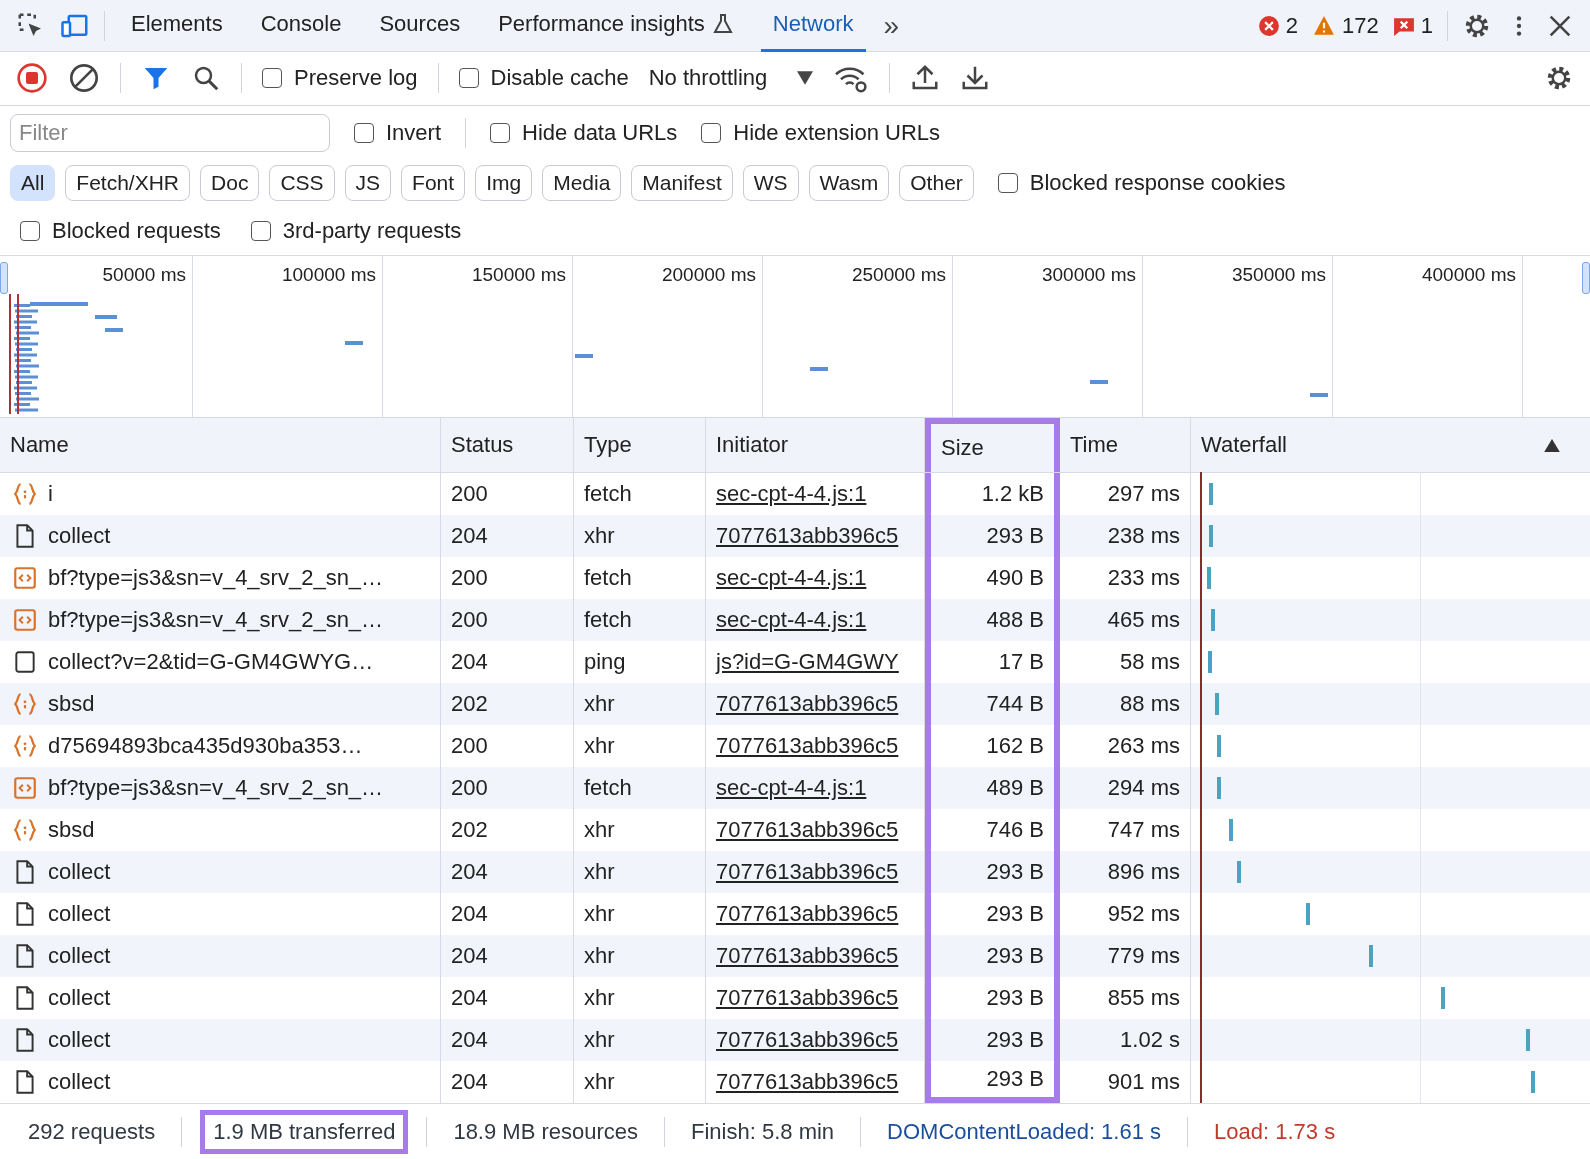  I want to click on filter-option-checkbox: Hide extension URLs, so click(820, 132).